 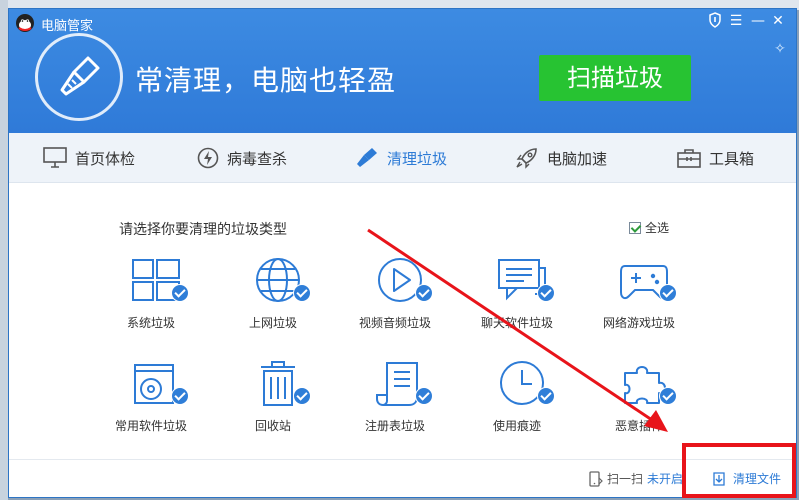 What do you see at coordinates (55, 157) in the screenshot?
I see `monitor-icon` at bounding box center [55, 157].